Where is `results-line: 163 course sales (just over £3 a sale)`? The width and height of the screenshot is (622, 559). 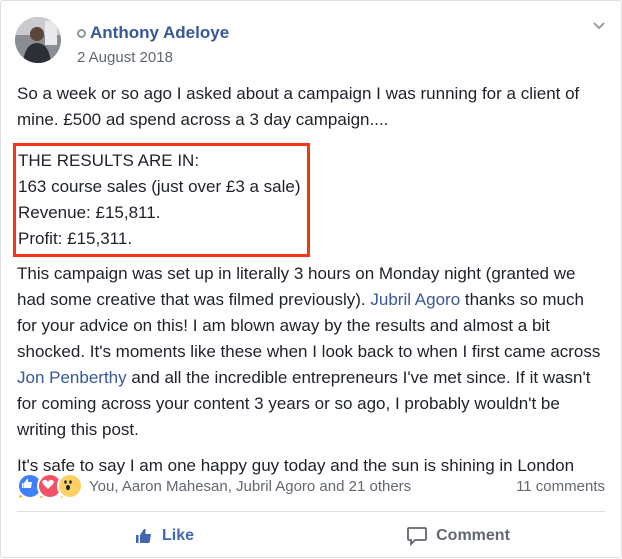
results-line: 163 course sales (just over £3 a sale) is located at coordinates (159, 186).